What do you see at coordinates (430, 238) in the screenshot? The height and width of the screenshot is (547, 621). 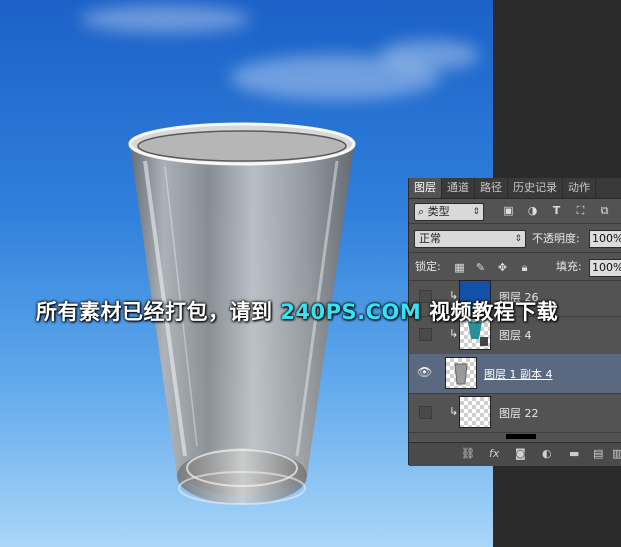 I see `blend-mode-value: 正常` at bounding box center [430, 238].